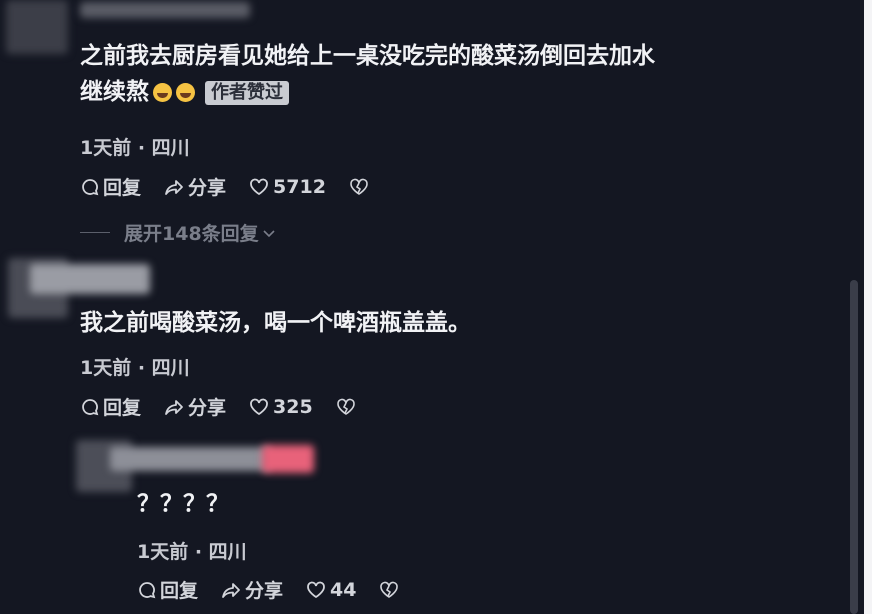 The image size is (872, 614). What do you see at coordinates (868, 307) in the screenshot?
I see `window-edge` at bounding box center [868, 307].